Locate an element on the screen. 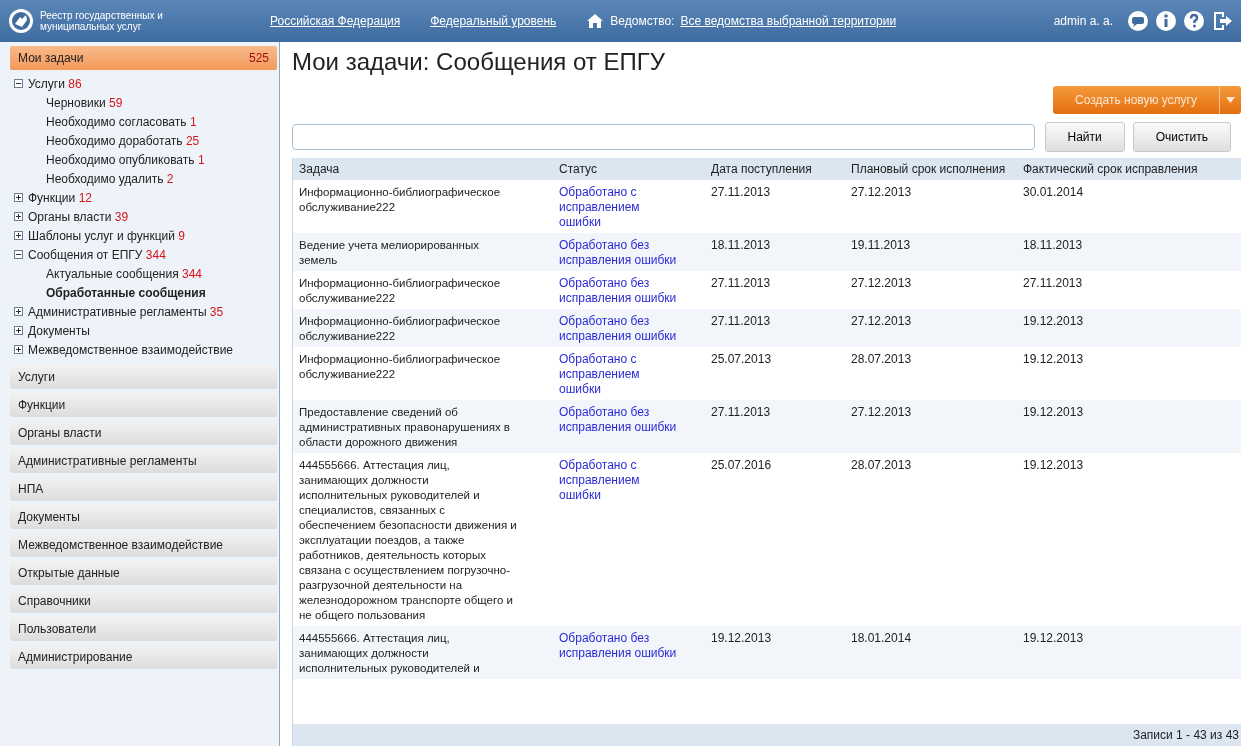 This screenshot has height=746, width=1241. tree-item: Сообщения от ЕПГУ 344 is located at coordinates (97, 254).